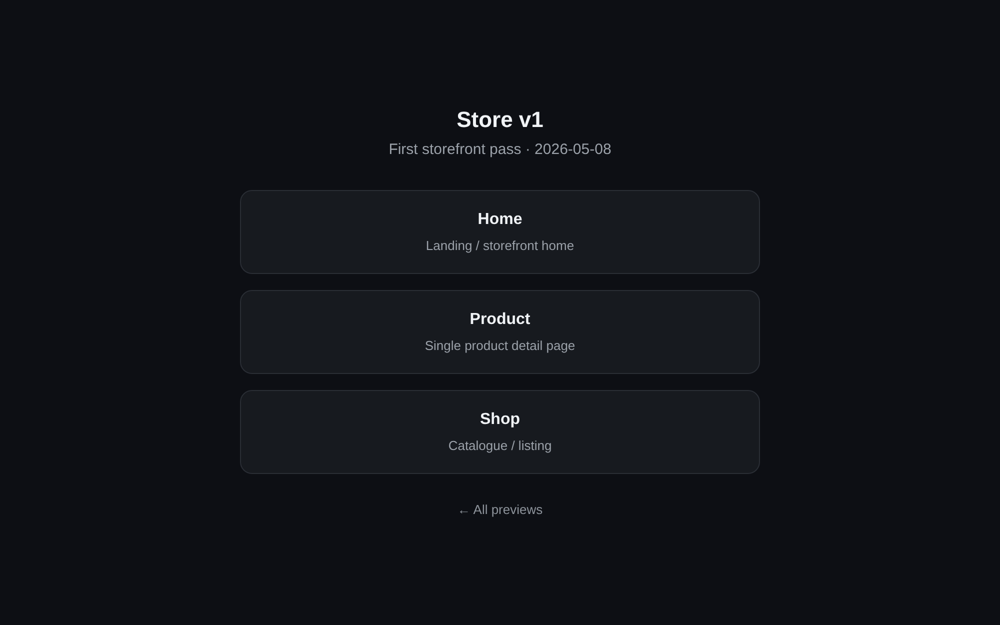 This screenshot has height=625, width=1000. What do you see at coordinates (500, 446) in the screenshot?
I see `card-description: Catalogue / listing` at bounding box center [500, 446].